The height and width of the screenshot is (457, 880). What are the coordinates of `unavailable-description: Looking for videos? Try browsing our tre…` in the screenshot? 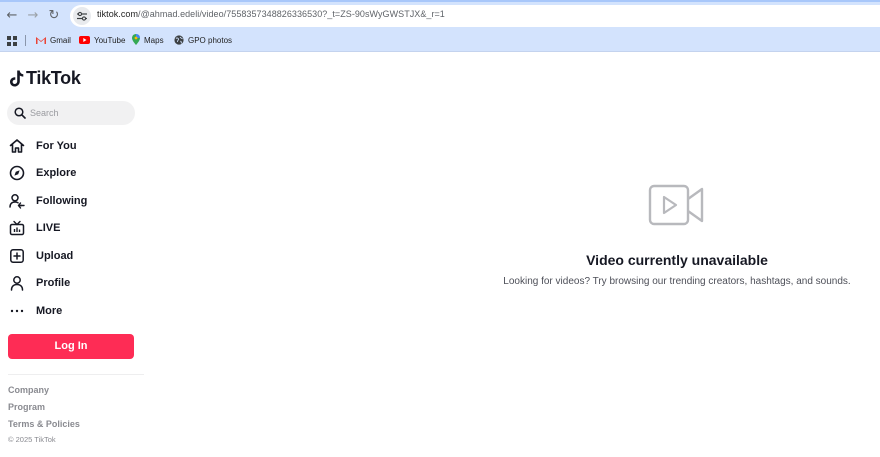 It's located at (677, 281).